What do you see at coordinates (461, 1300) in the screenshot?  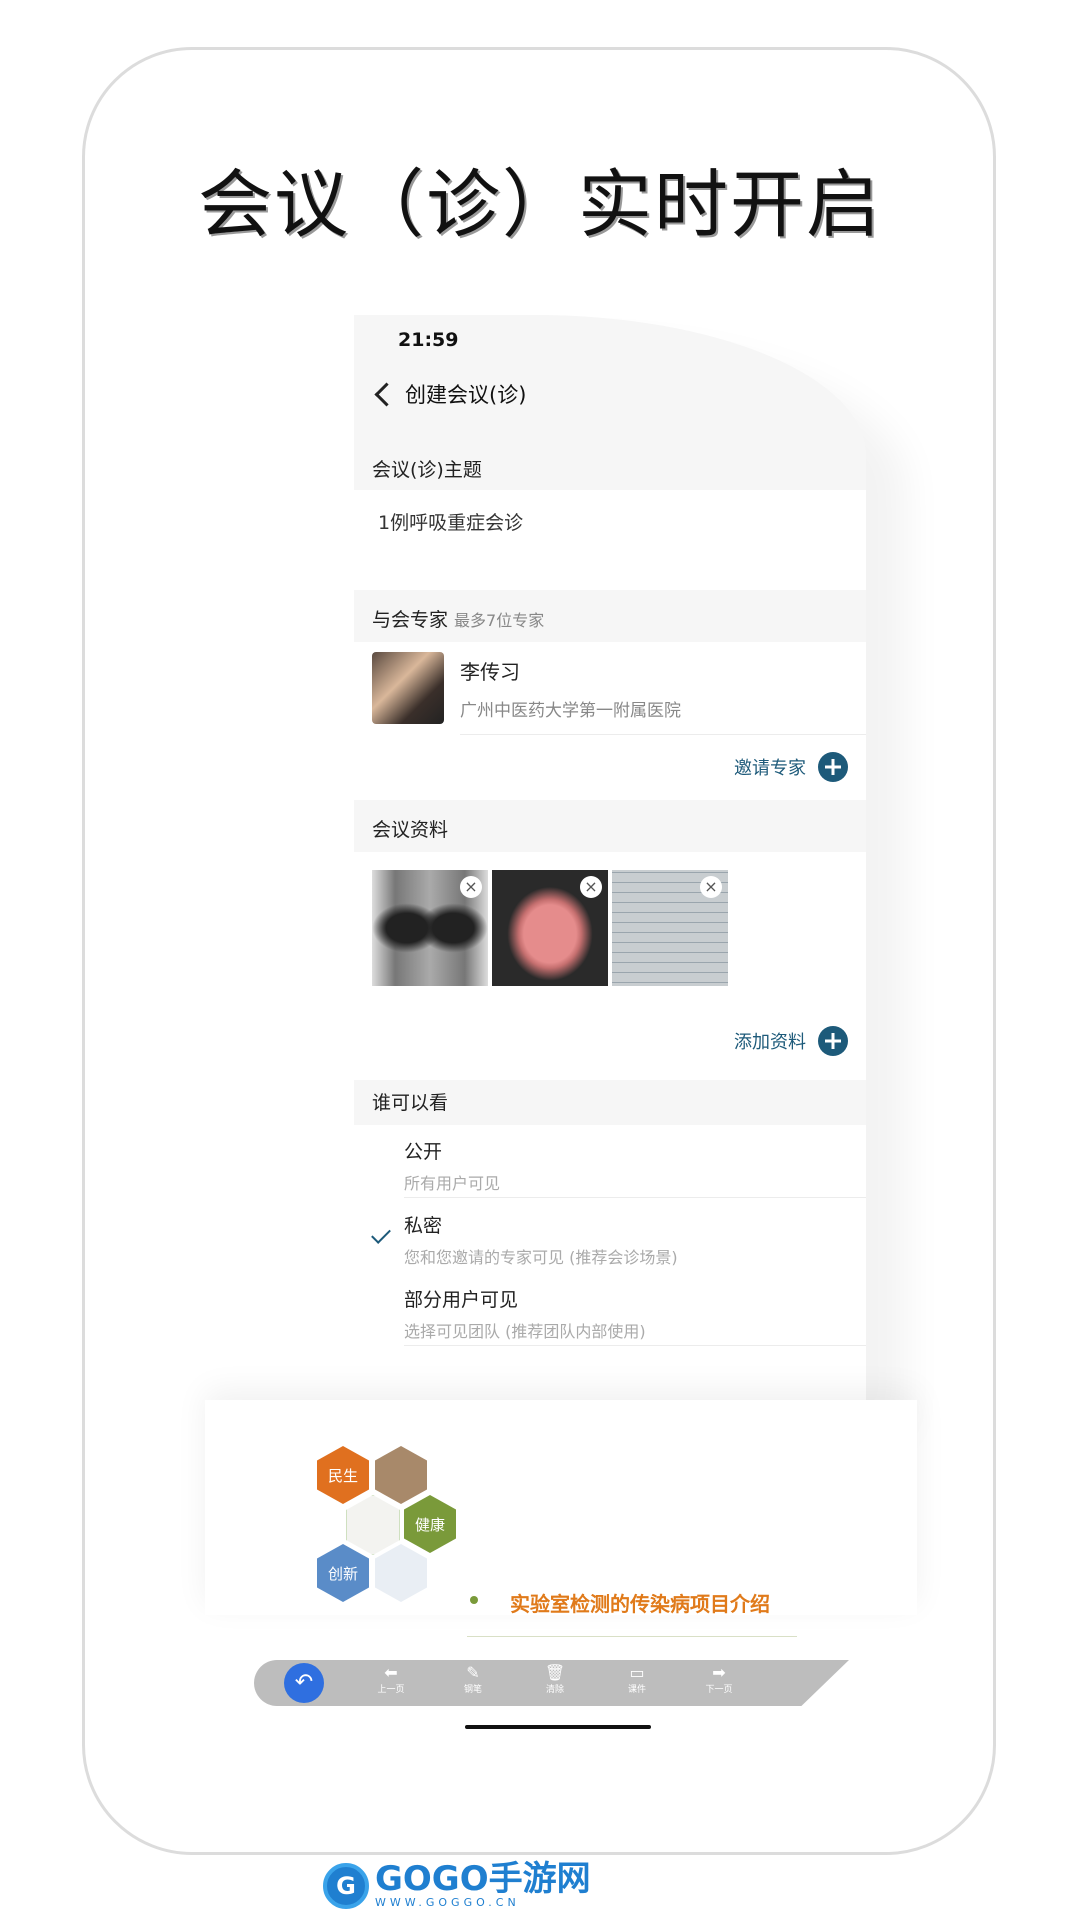 I see `option-title: 部分用户可见` at bounding box center [461, 1300].